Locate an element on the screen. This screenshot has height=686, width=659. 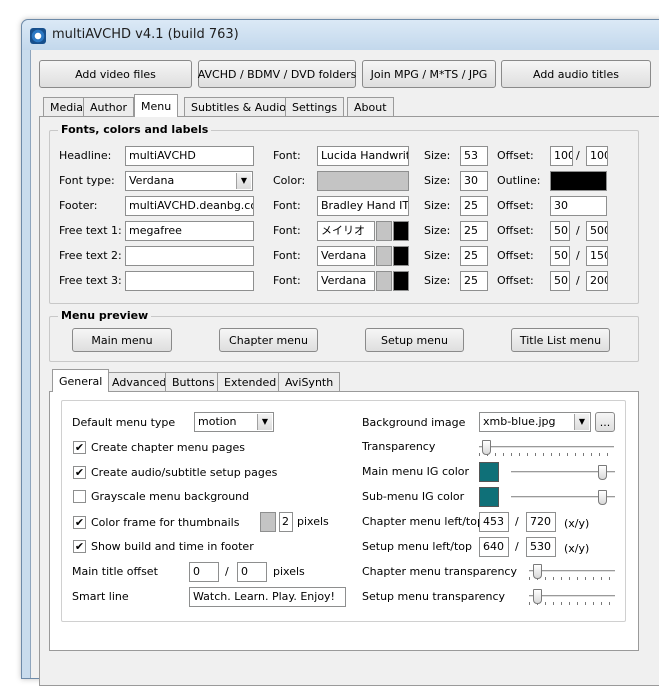
free-text-3-input is located at coordinates (189, 281).